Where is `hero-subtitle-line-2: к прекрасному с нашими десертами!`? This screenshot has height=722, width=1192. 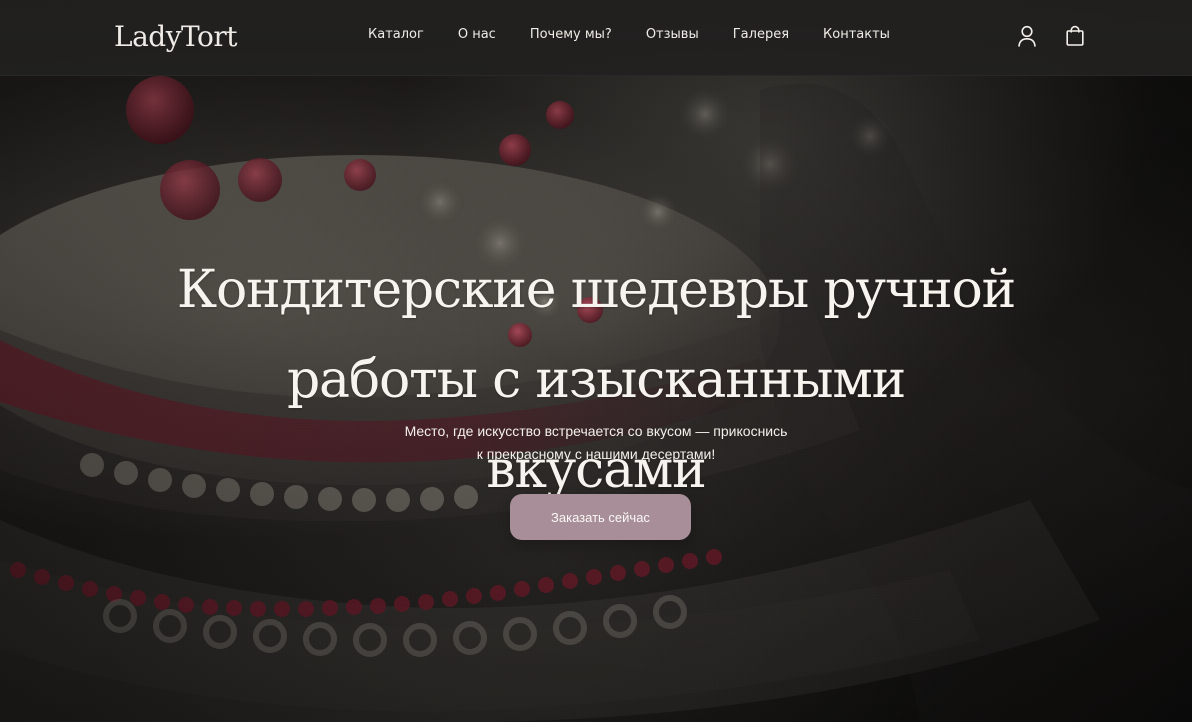
hero-subtitle-line-2: к прекрасному с нашими десертами! is located at coordinates (596, 454).